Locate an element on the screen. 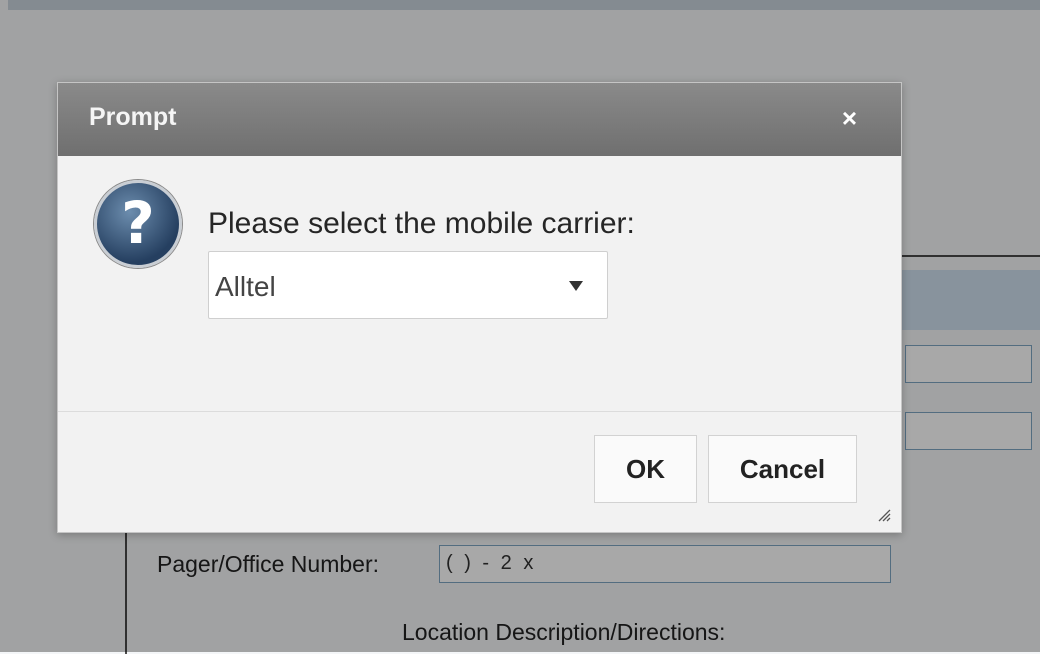 The height and width of the screenshot is (654, 1040). dialog-title: Prompt is located at coordinates (133, 117).